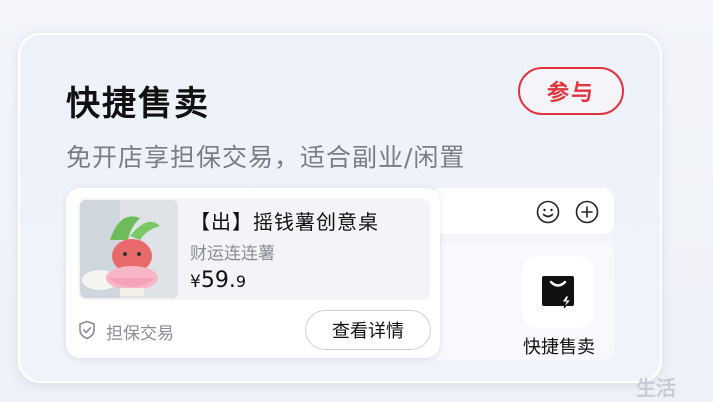  What do you see at coordinates (266, 157) in the screenshot?
I see `card-subtitle: 免开店享担保交易，适合副业/闲置` at bounding box center [266, 157].